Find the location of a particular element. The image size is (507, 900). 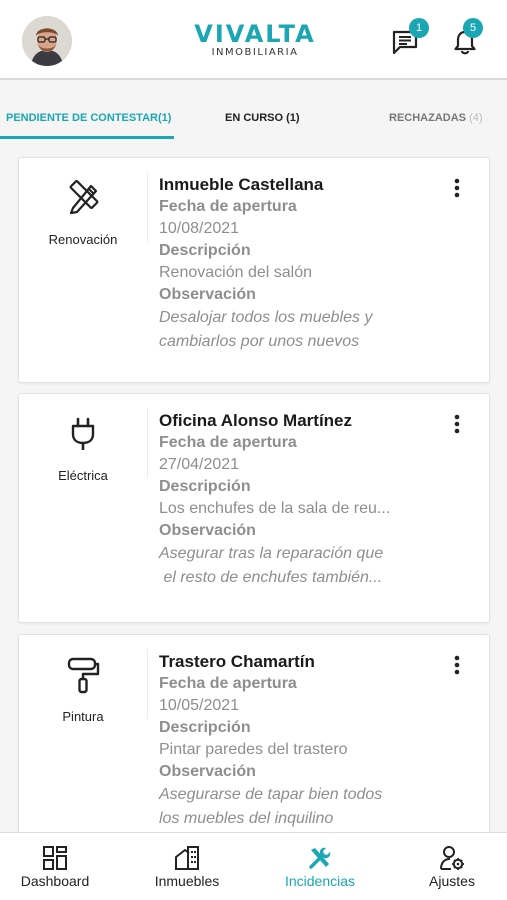

opening-date: 27/04/2021 is located at coordinates (199, 464).